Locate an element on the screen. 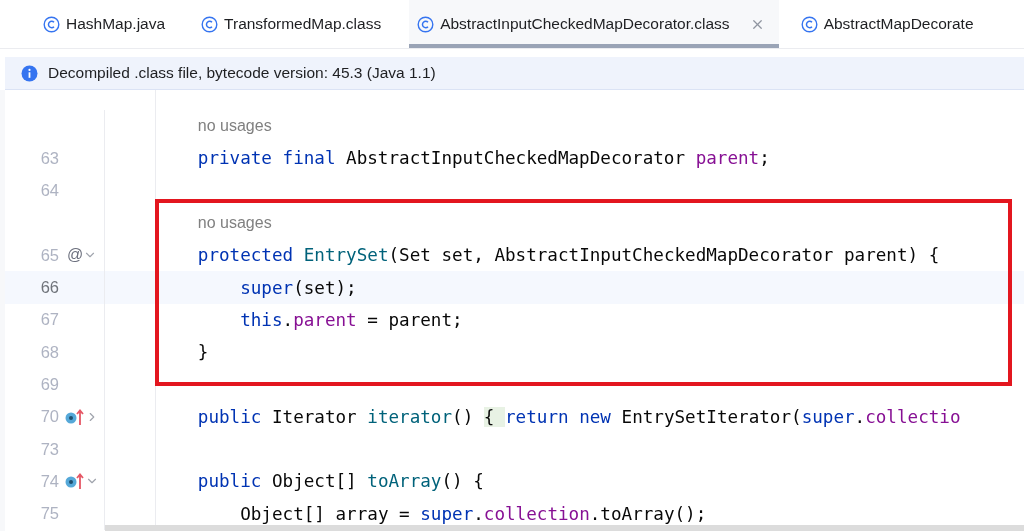  editor-tab: AbstractMapDecorate is located at coordinates (890, 24).